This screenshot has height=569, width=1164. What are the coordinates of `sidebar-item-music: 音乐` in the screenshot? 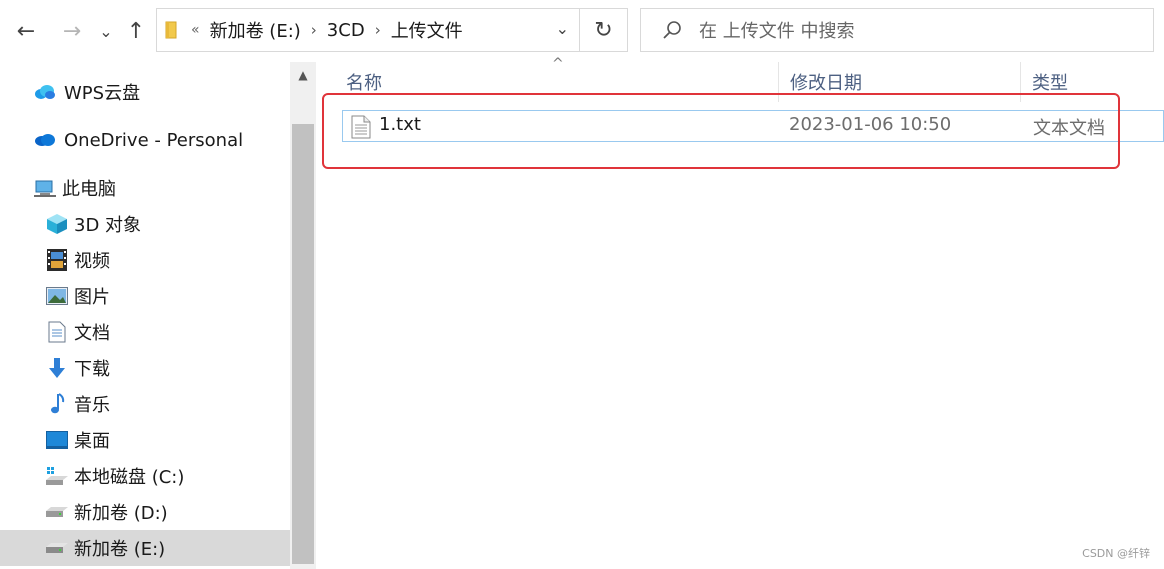 It's located at (145, 404).